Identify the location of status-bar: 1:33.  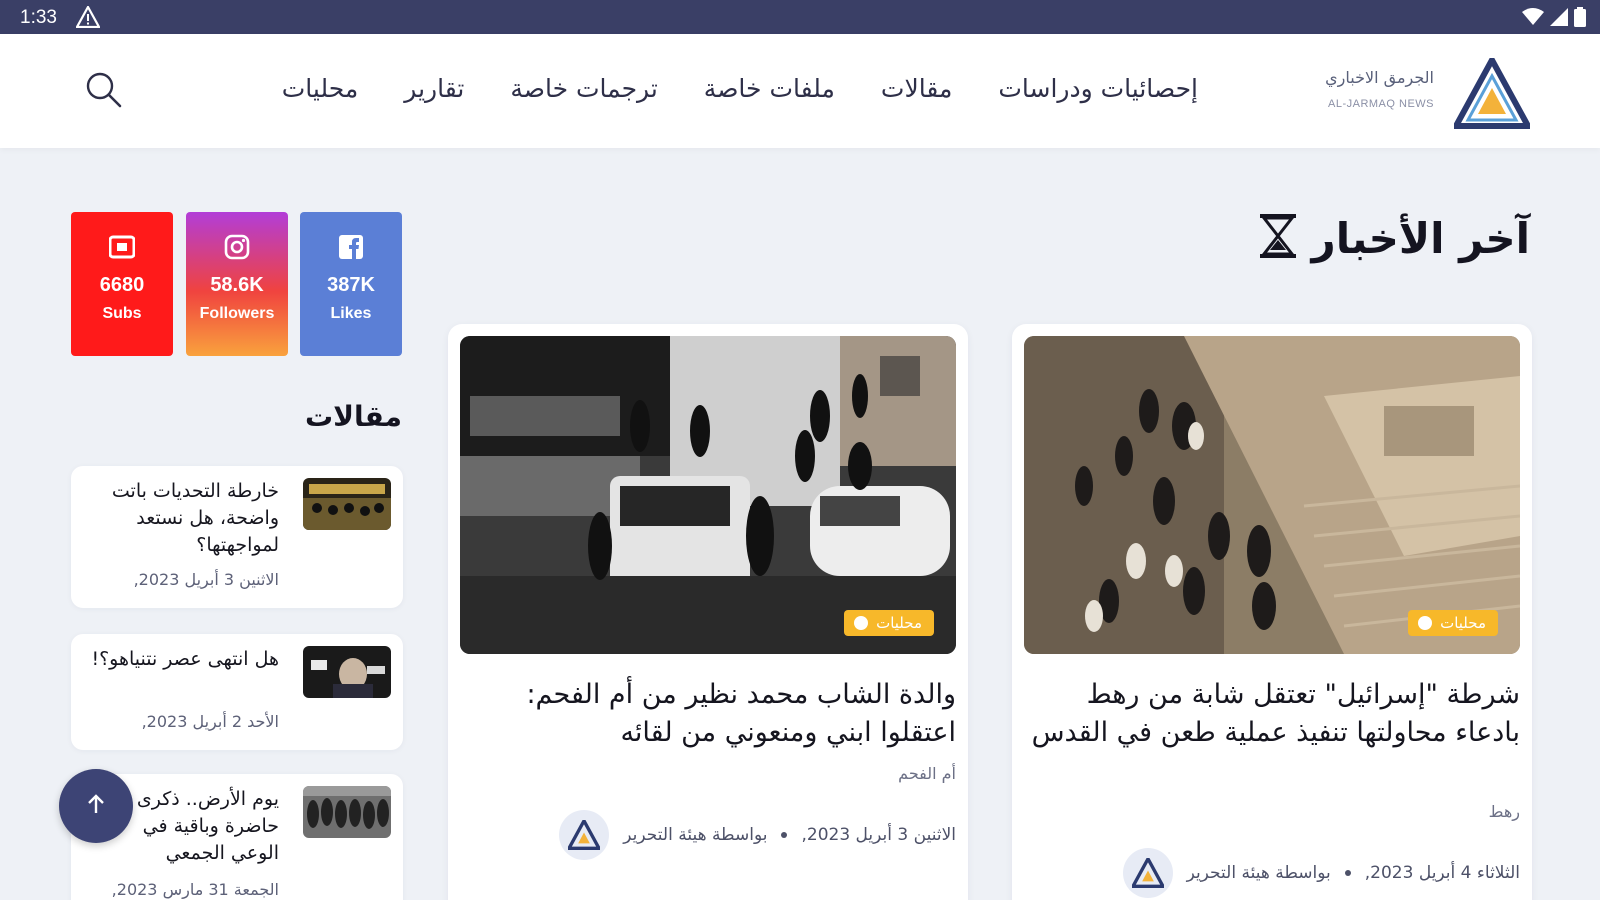
(800, 17).